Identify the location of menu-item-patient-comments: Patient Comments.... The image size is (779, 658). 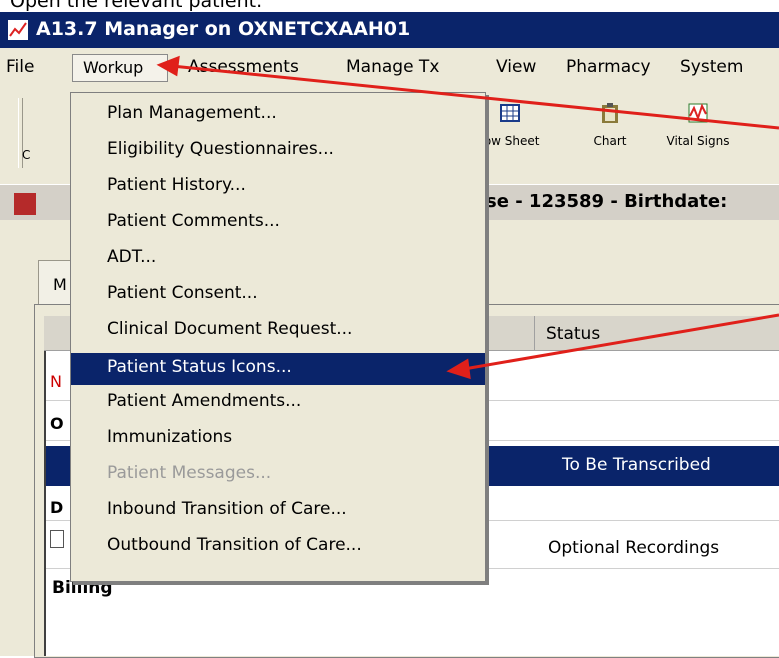
(278, 223).